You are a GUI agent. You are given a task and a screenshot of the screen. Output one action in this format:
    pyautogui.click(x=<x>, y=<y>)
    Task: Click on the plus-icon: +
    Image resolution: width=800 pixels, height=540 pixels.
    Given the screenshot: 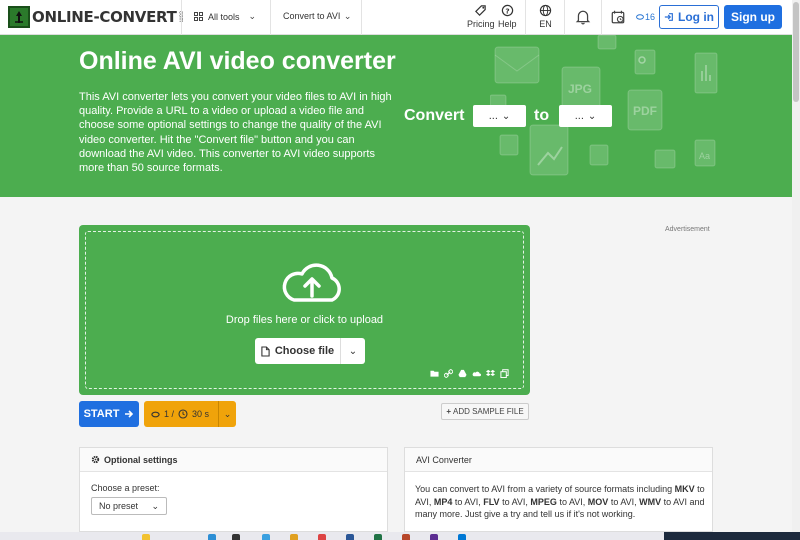 What is the action you would take?
    pyautogui.click(x=448, y=411)
    